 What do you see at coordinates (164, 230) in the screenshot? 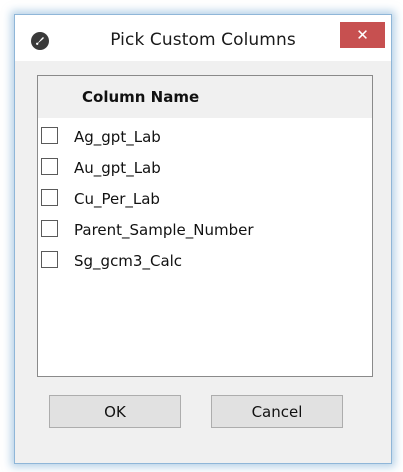
I see `list-item-label: Parent_Sample_Number` at bounding box center [164, 230].